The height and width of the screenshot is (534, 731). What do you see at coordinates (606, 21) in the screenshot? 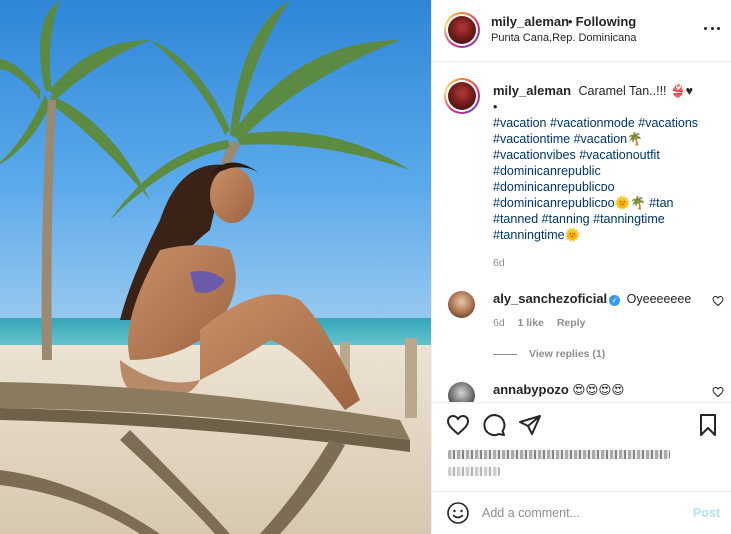
I see `follow-status-label: Following` at bounding box center [606, 21].